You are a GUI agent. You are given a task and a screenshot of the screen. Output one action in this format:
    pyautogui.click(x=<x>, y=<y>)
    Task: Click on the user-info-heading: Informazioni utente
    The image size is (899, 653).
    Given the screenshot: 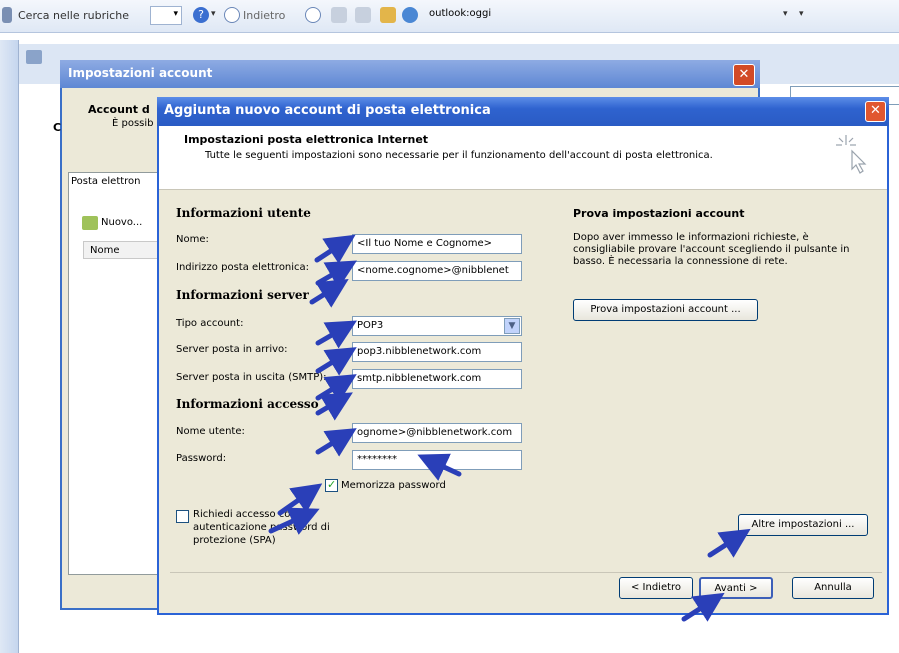 What is the action you would take?
    pyautogui.click(x=243, y=213)
    